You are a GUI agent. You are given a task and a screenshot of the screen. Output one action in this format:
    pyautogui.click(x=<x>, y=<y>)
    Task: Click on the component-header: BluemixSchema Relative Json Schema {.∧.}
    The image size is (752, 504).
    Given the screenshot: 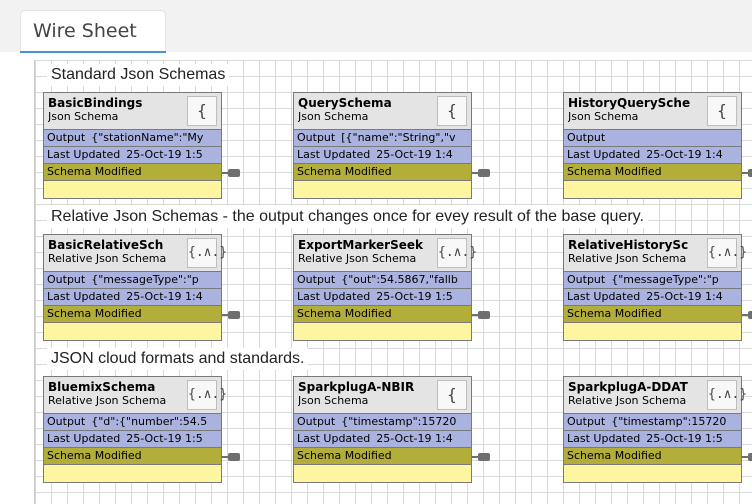 What is the action you would take?
    pyautogui.click(x=135, y=395)
    